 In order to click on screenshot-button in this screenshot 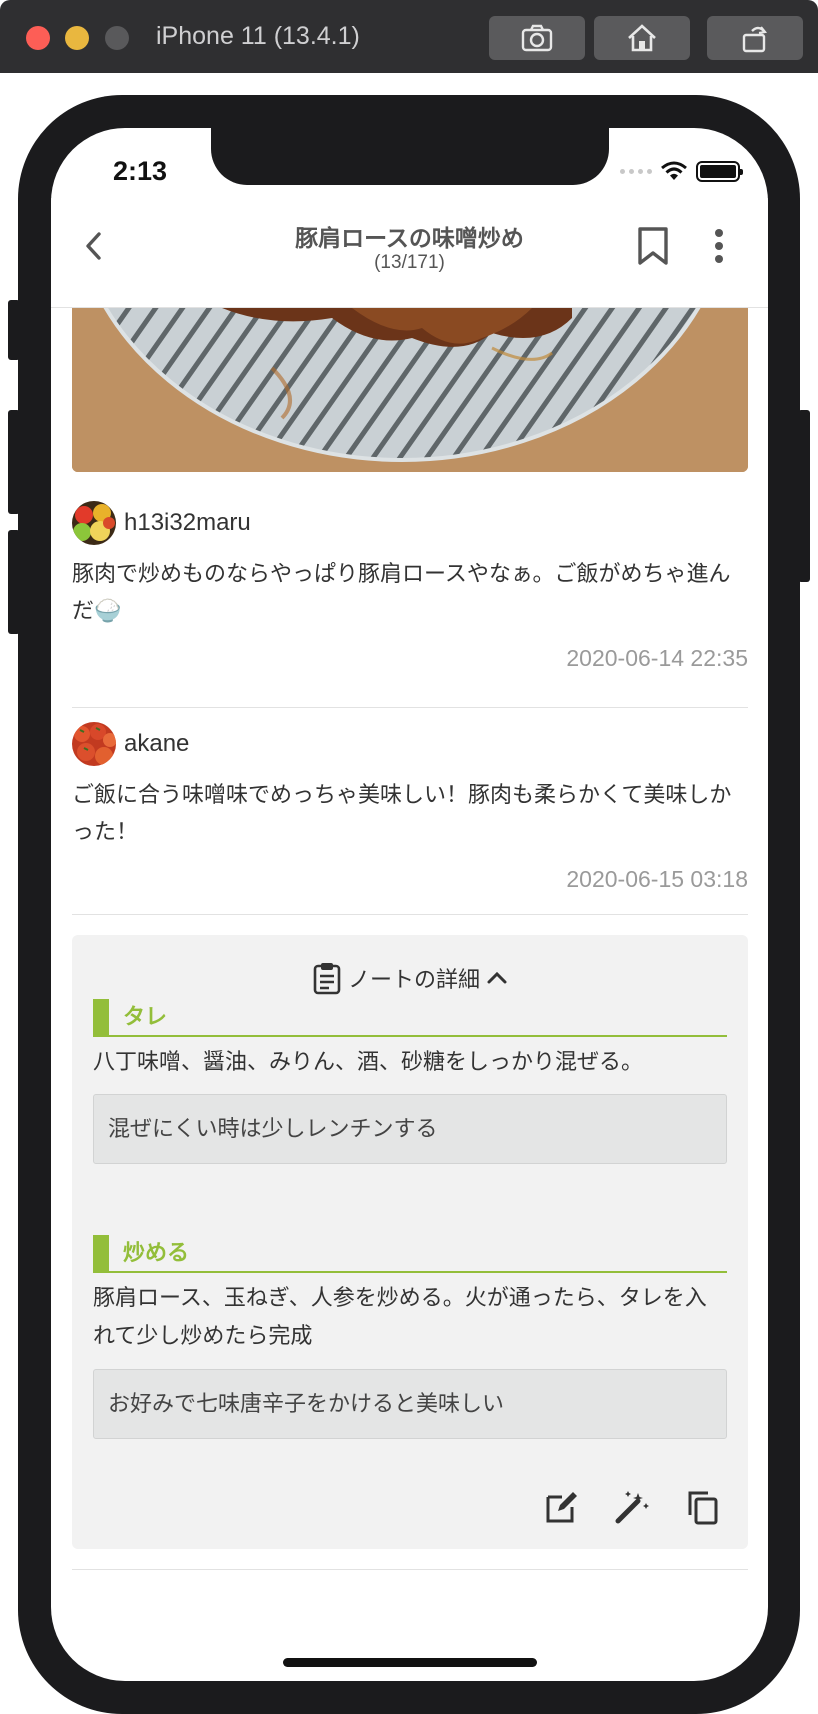, I will do `click(537, 38)`.